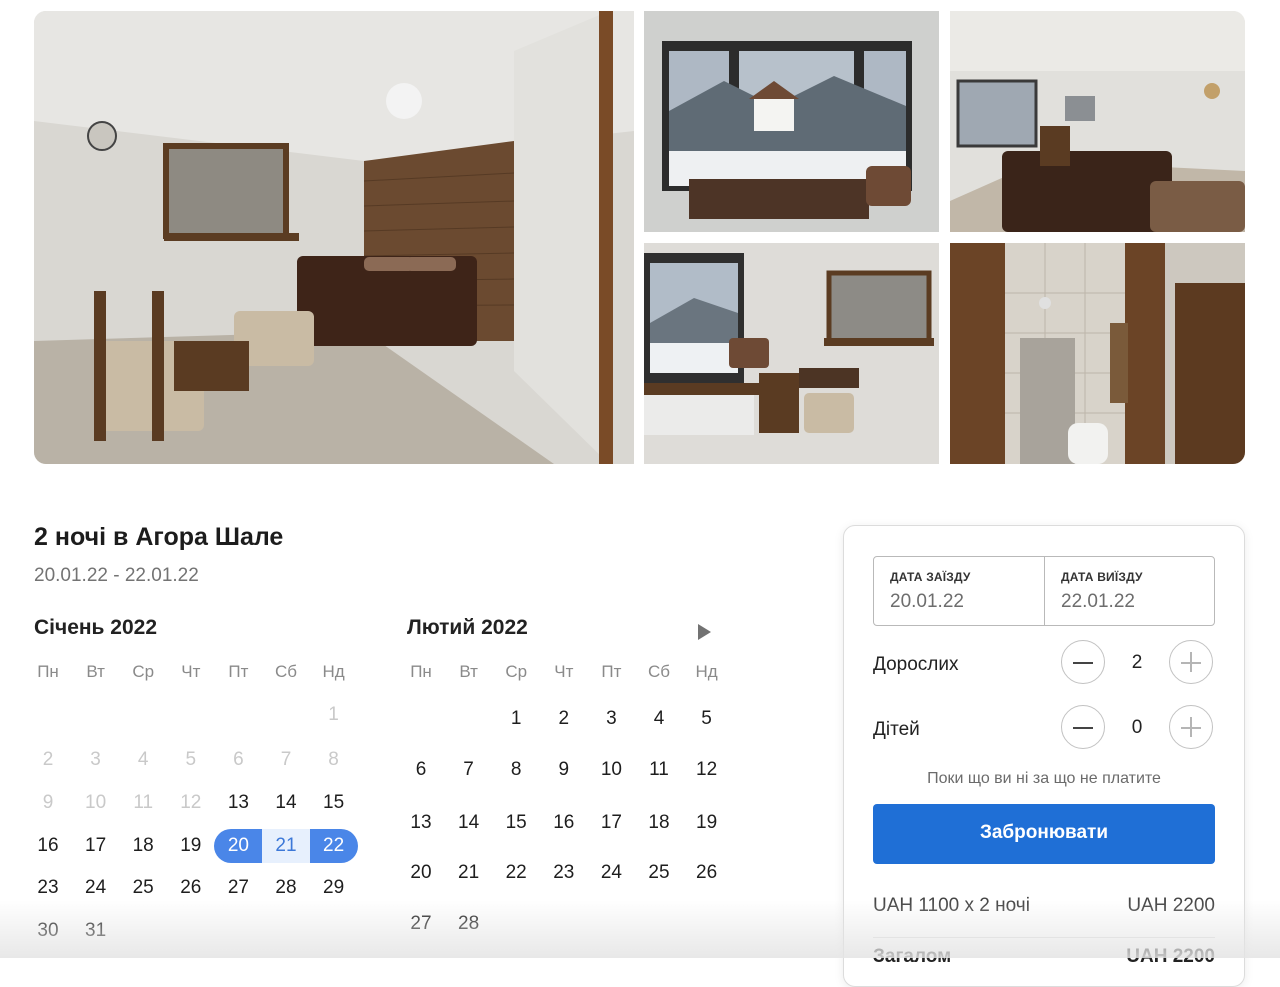 This screenshot has height=987, width=1280. What do you see at coordinates (791, 353) in the screenshot?
I see `photo-room-chairs` at bounding box center [791, 353].